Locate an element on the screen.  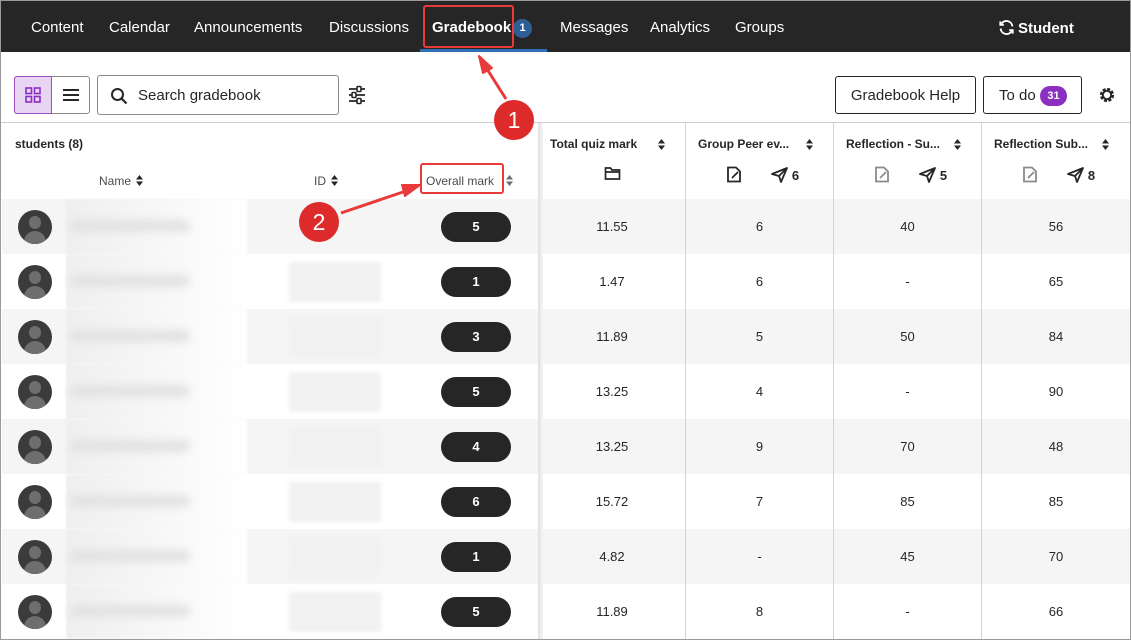
annotation-arrows is located at coordinates (424, 135).